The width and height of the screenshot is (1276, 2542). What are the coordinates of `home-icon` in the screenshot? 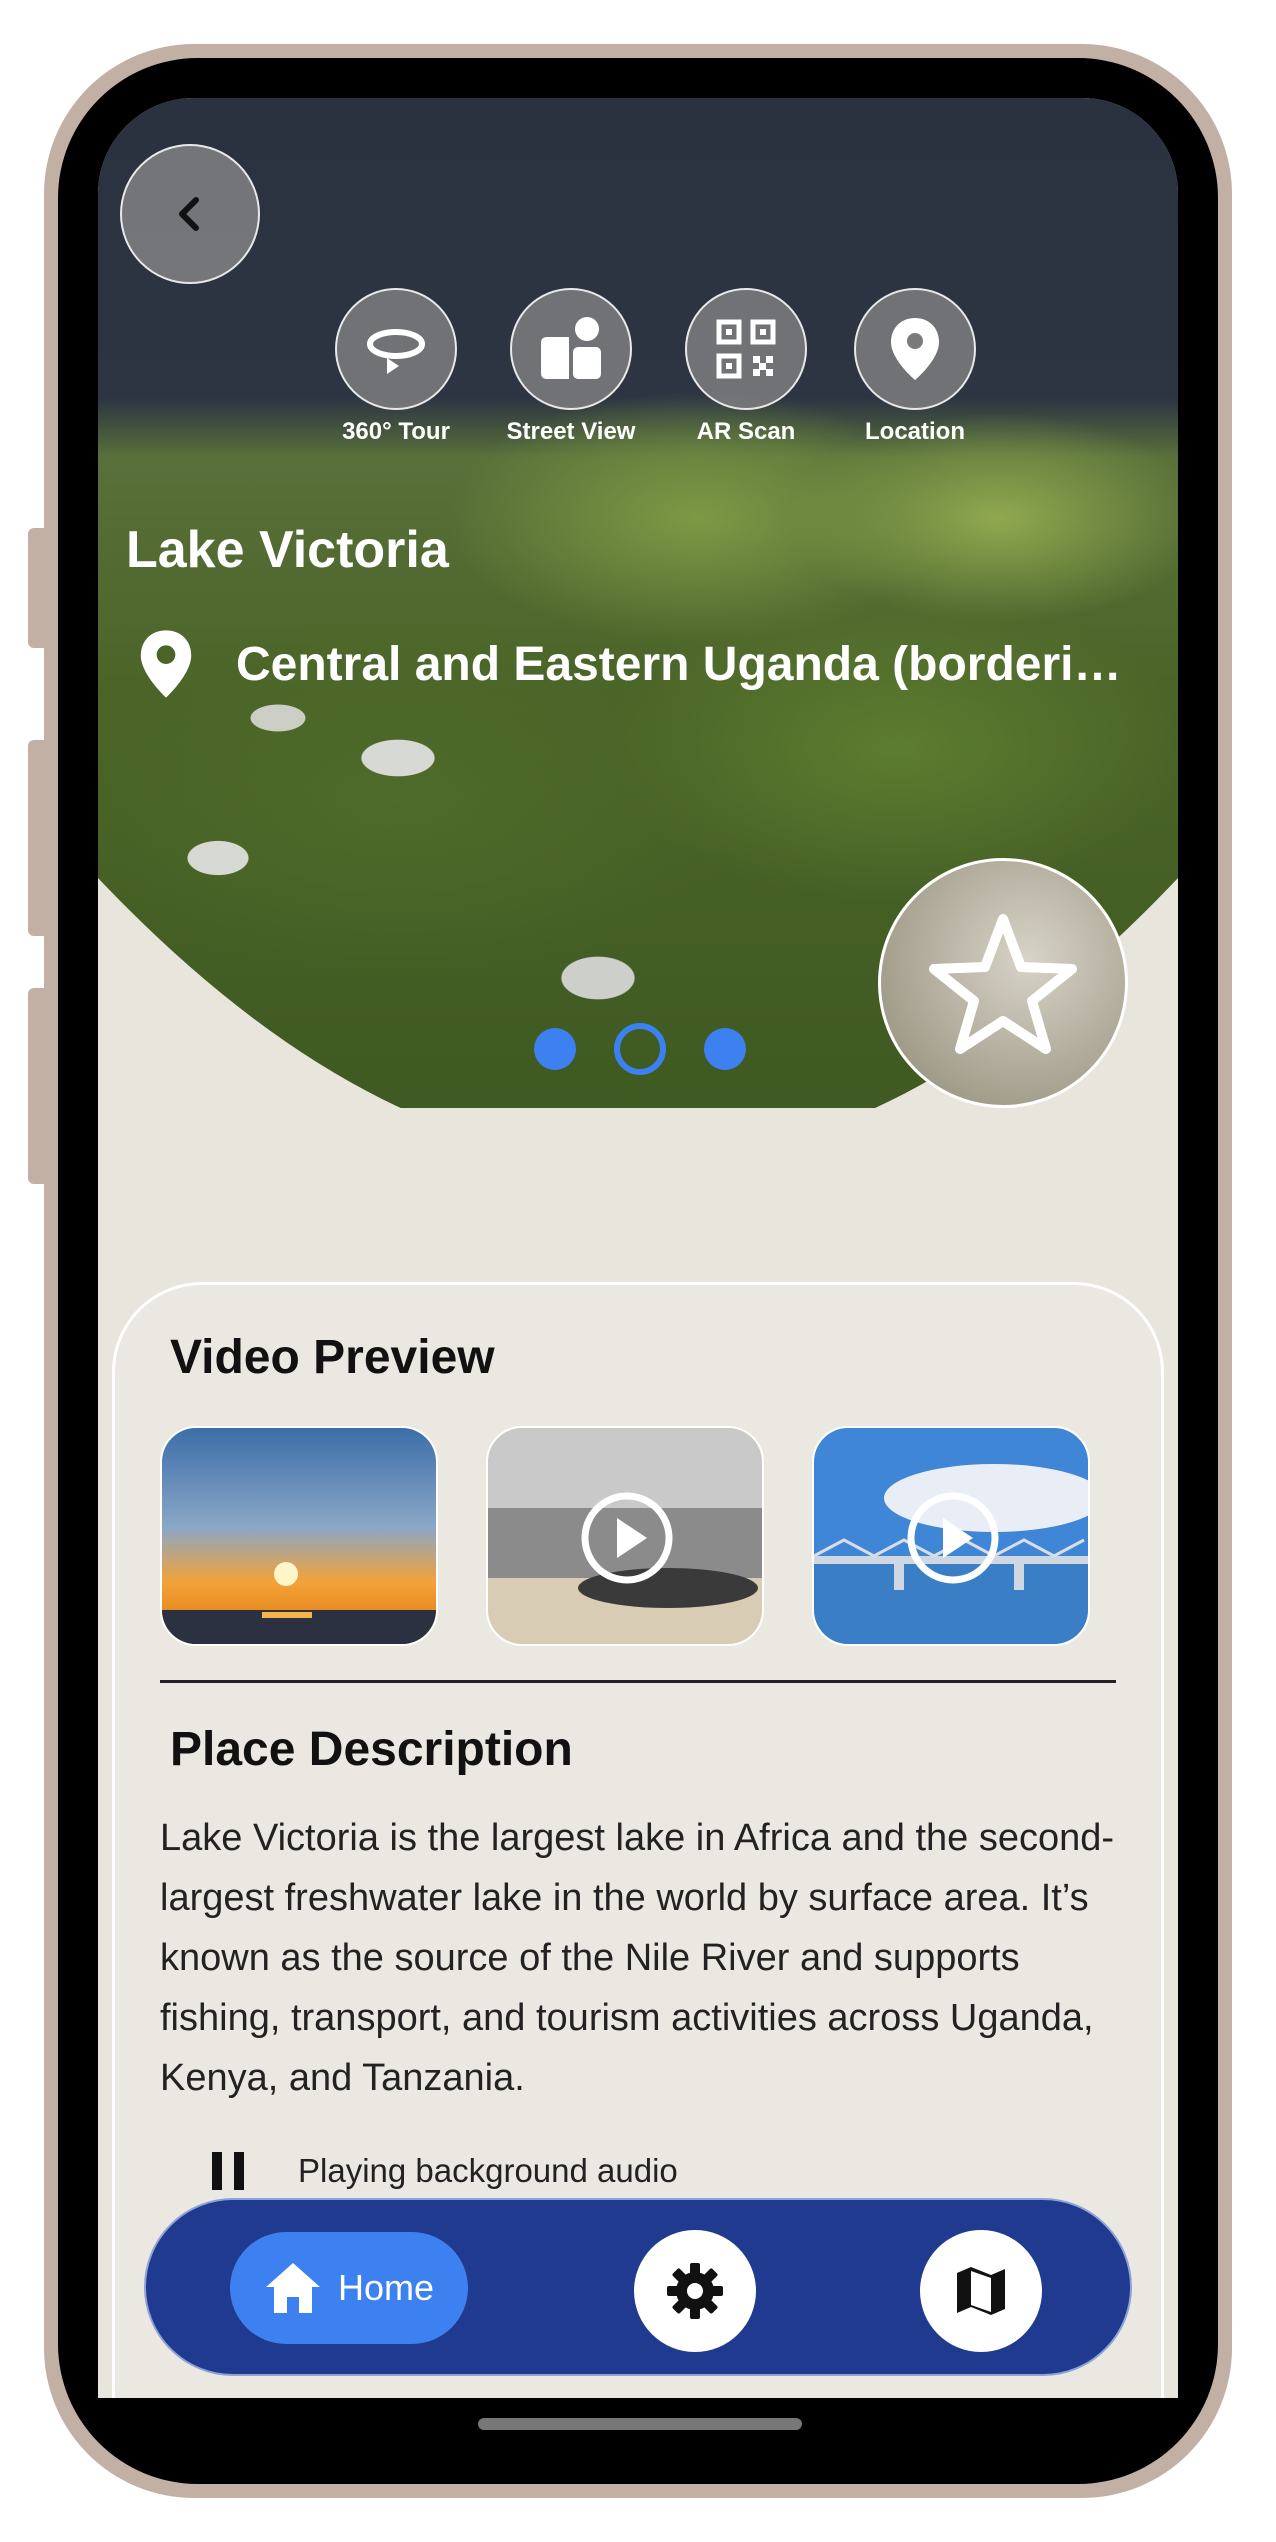 It's located at (292, 2288).